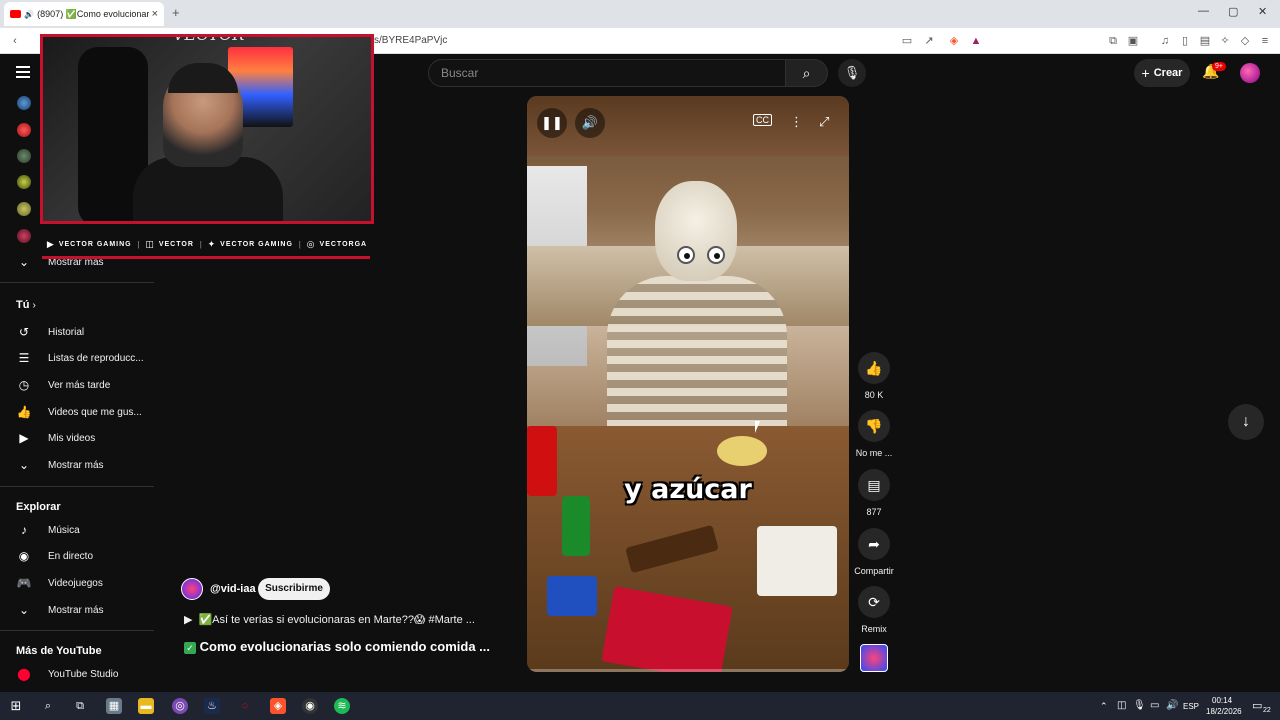  Describe the element at coordinates (250, 243) in the screenshot. I see `social-twitter: ✦ VECTOR GAMING` at that location.